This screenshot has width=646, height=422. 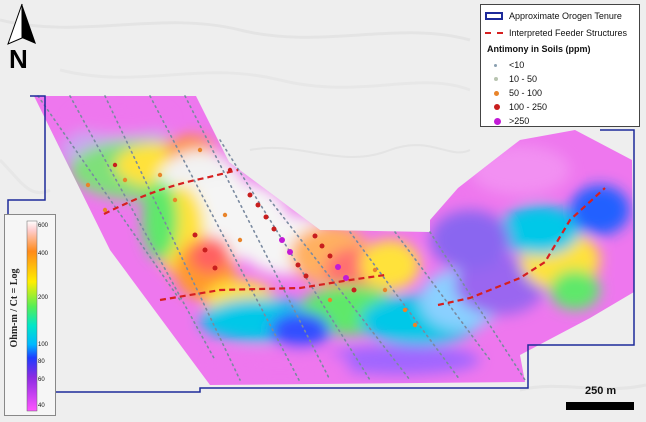 What do you see at coordinates (502, 65) in the screenshot?
I see `legend-class-0: <10` at bounding box center [502, 65].